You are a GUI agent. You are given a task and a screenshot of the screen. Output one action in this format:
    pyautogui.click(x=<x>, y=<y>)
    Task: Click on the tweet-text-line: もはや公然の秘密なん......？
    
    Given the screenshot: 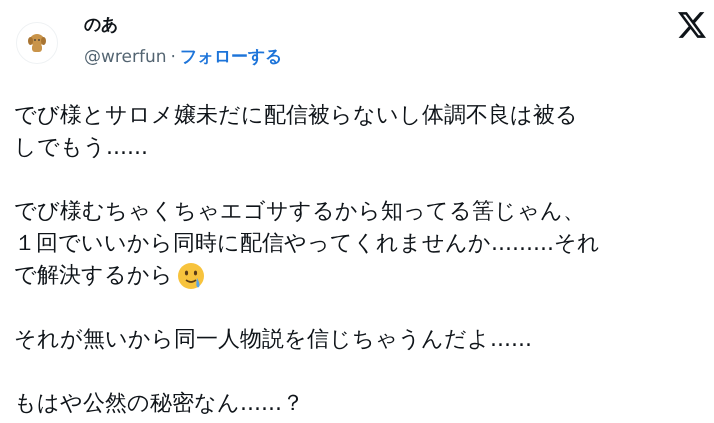 What is the action you would take?
    pyautogui.click(x=159, y=404)
    